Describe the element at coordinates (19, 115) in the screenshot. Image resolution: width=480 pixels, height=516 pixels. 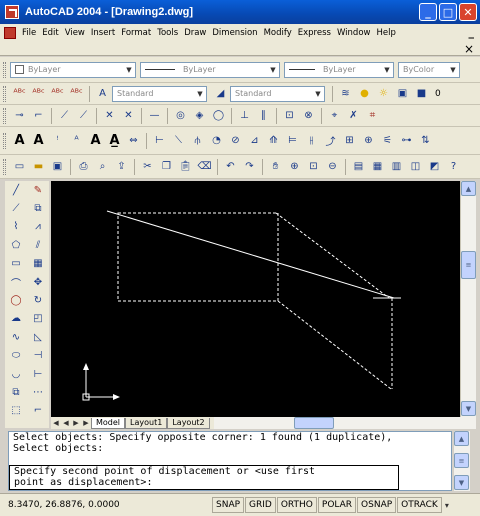
I see `temp-track-icon: ⊸` at that location.